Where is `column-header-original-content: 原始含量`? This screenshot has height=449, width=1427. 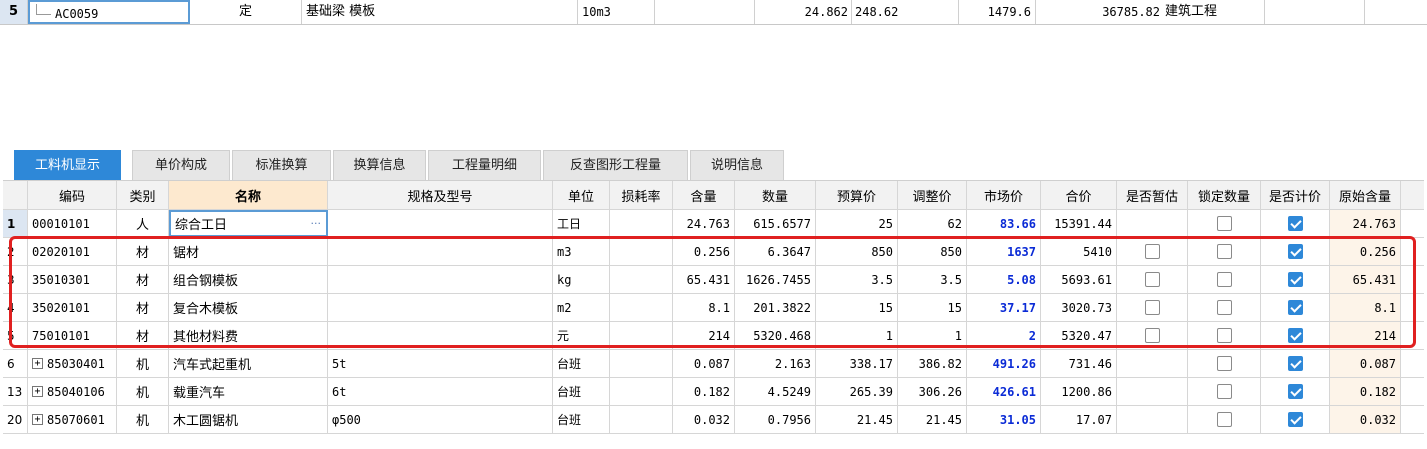
column-header-original-content: 原始含量 is located at coordinates (1365, 195).